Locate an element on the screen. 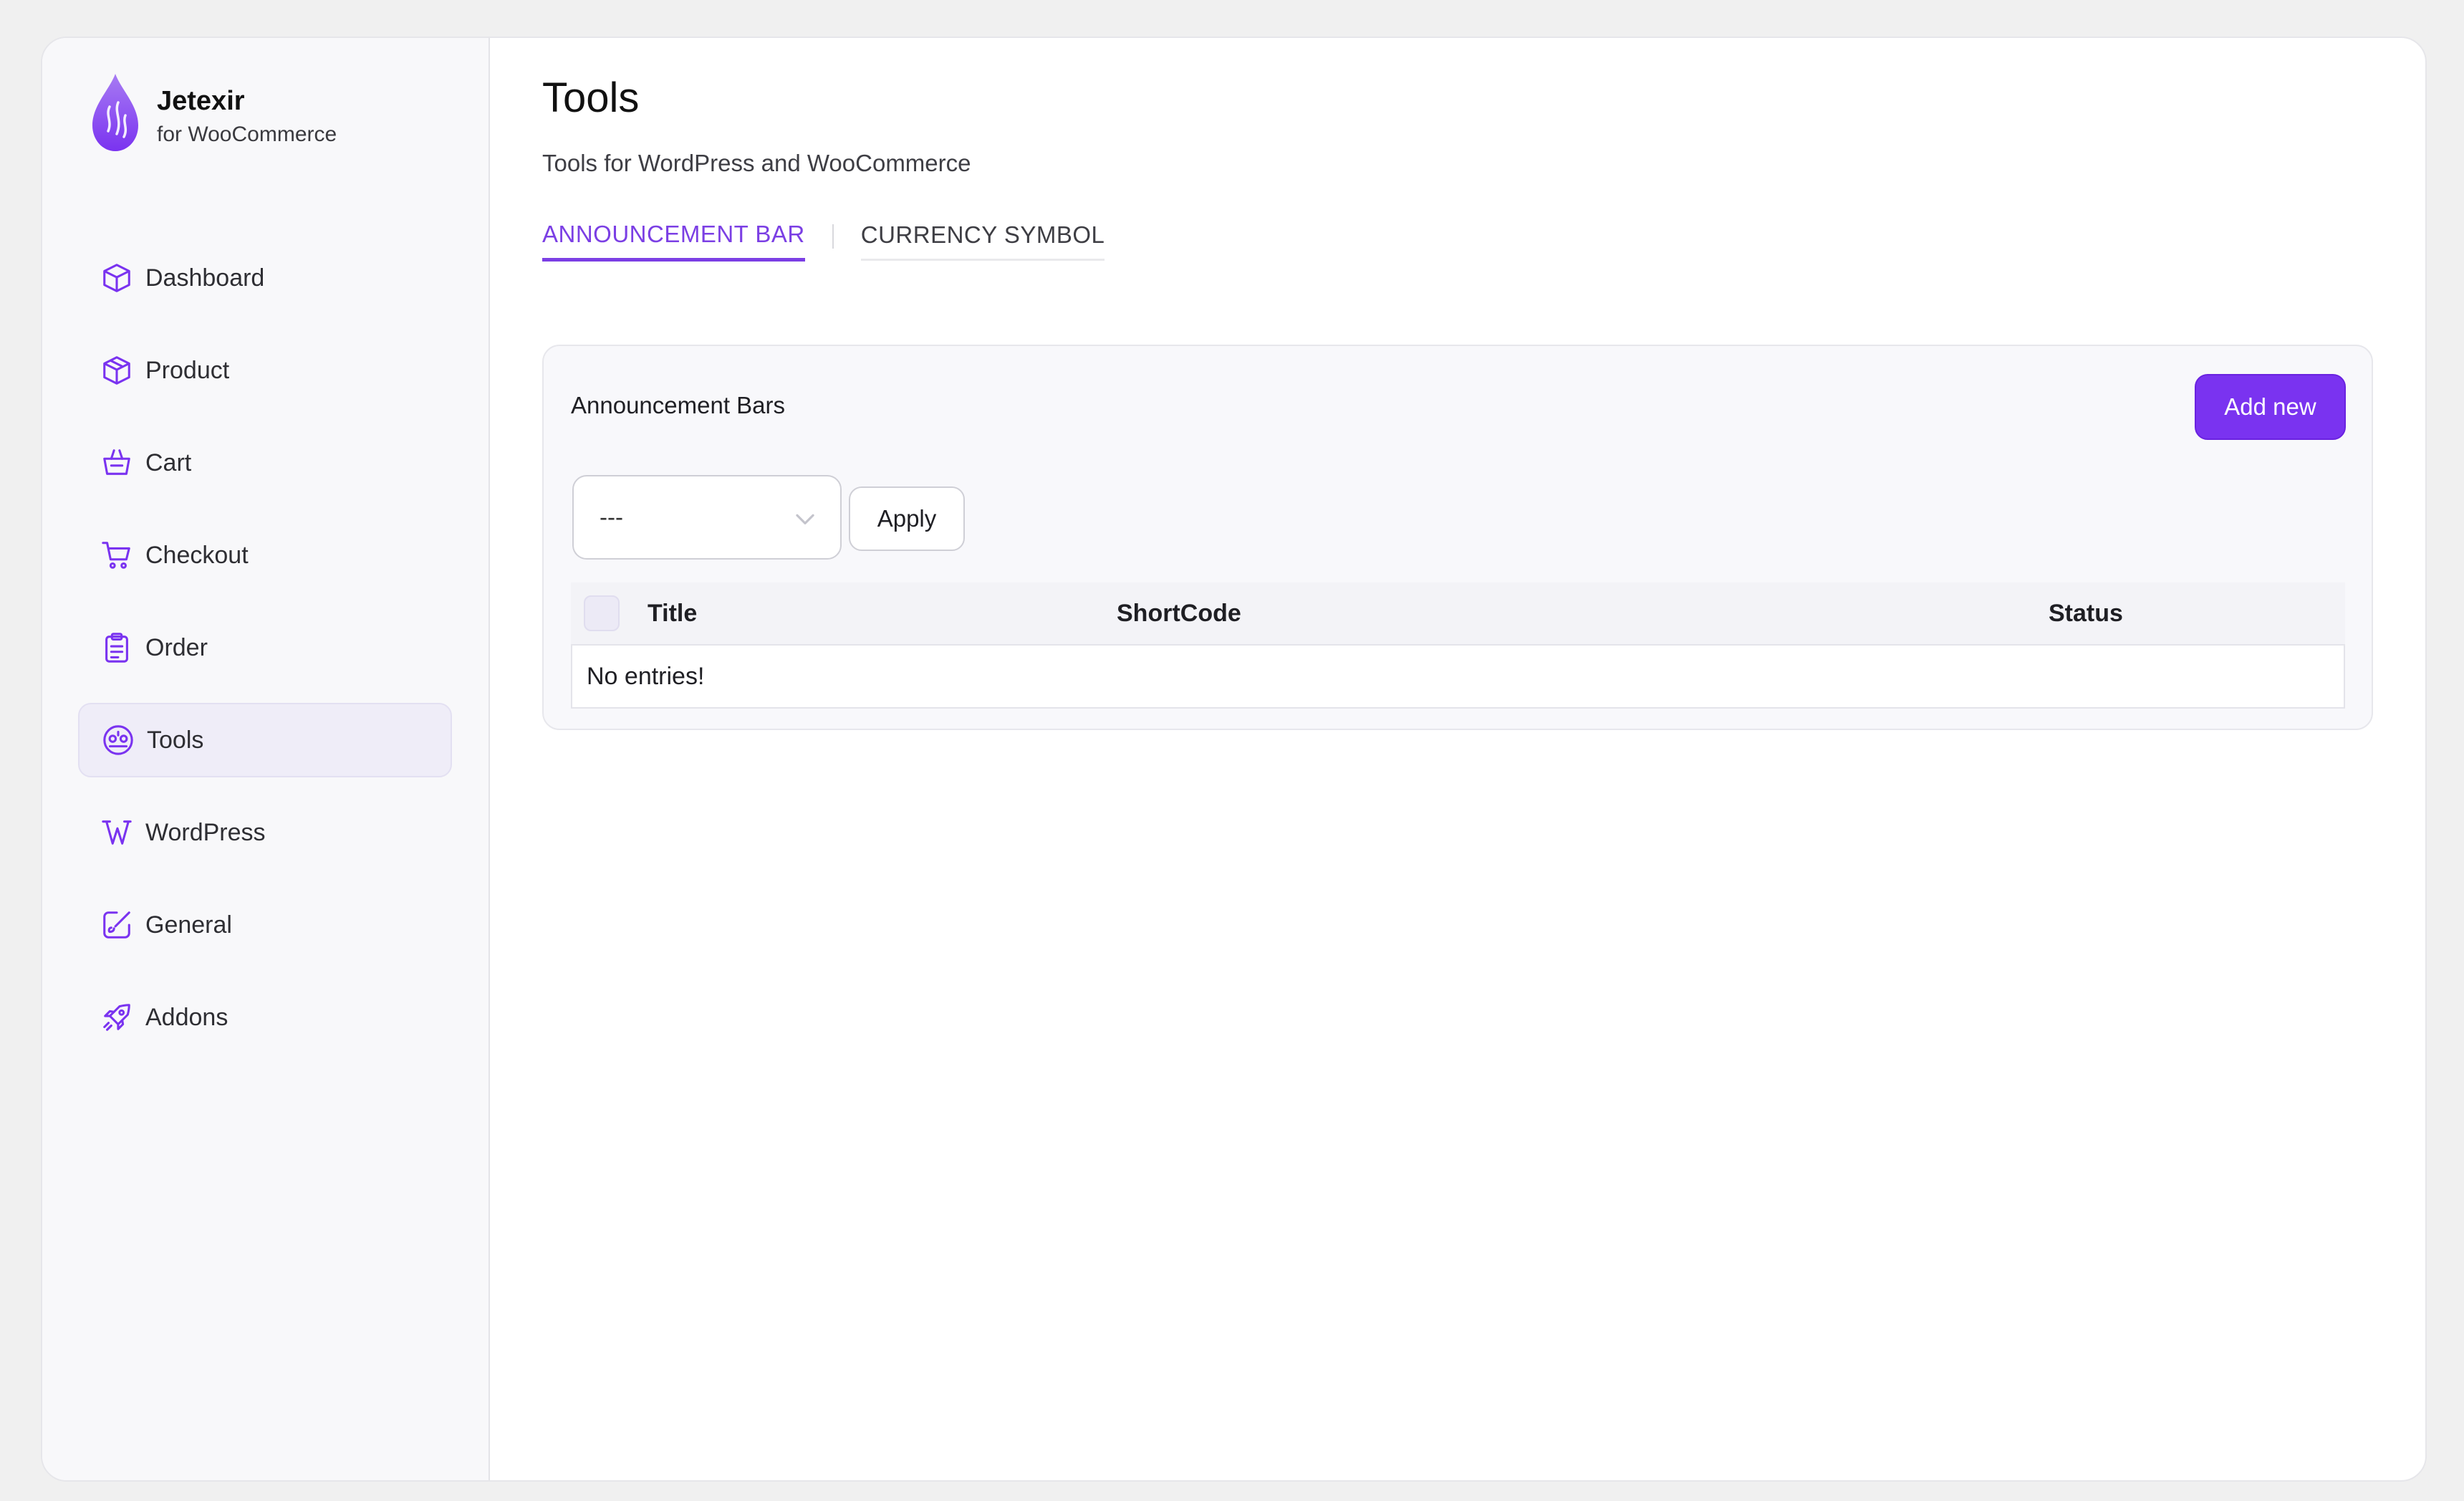 The height and width of the screenshot is (1501, 2464). rocket-icon is located at coordinates (117, 1017).